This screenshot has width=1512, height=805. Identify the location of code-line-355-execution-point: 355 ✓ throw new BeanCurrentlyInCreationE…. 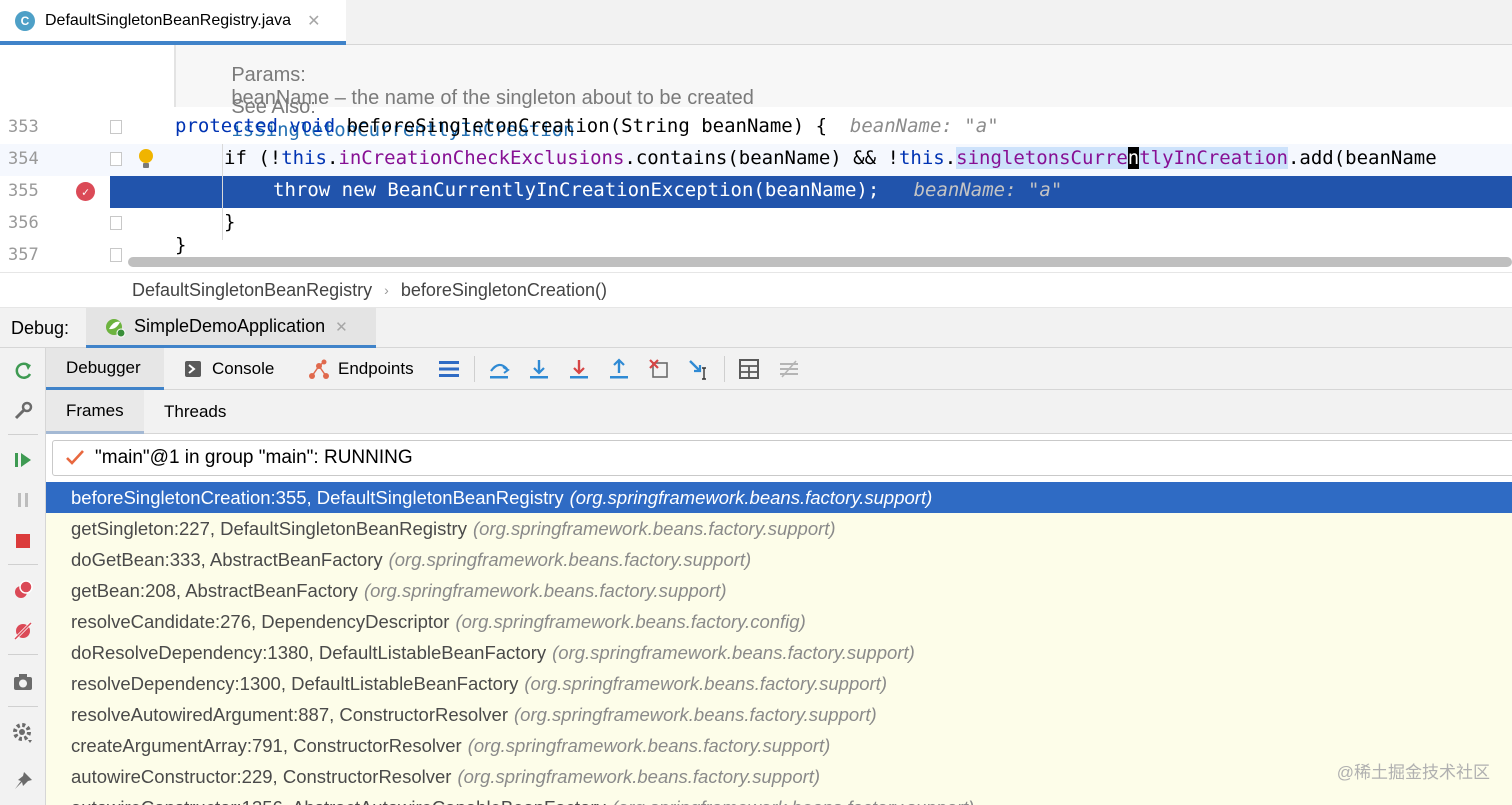
(756, 192).